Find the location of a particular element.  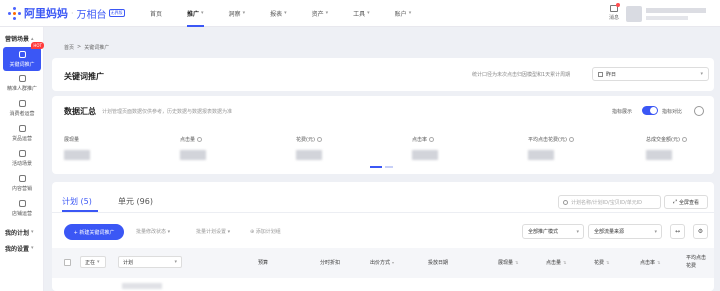

nav-label: 资产 is located at coordinates (317, 14).